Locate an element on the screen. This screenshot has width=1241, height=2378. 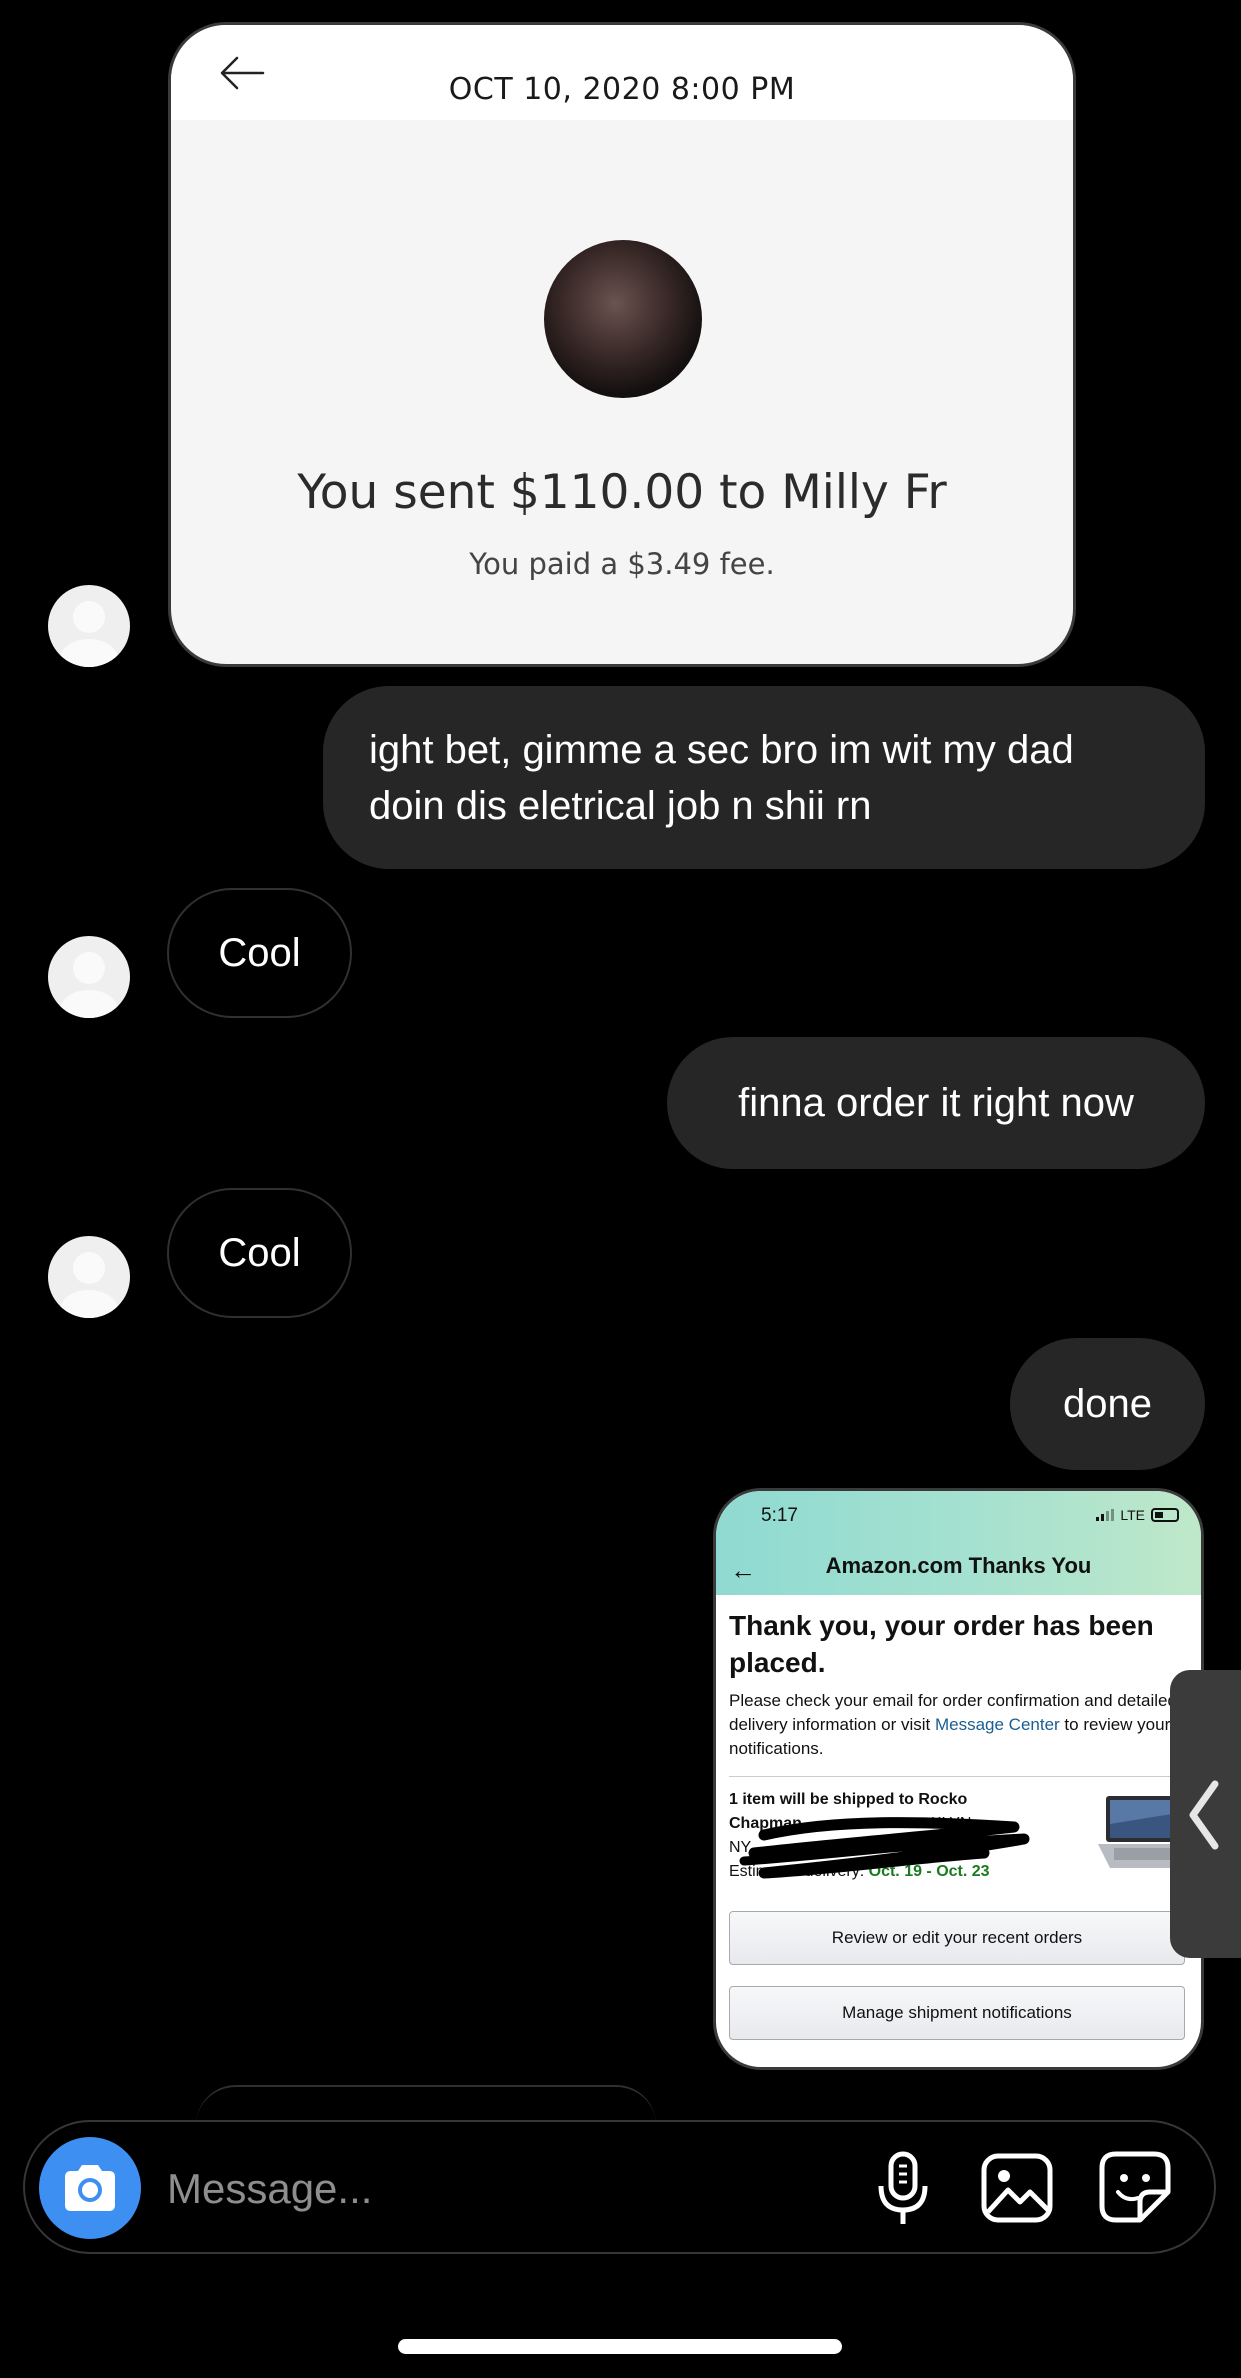
payment-header: OCT 10, 2020 8:00 PM is located at coordinates (622, 72).